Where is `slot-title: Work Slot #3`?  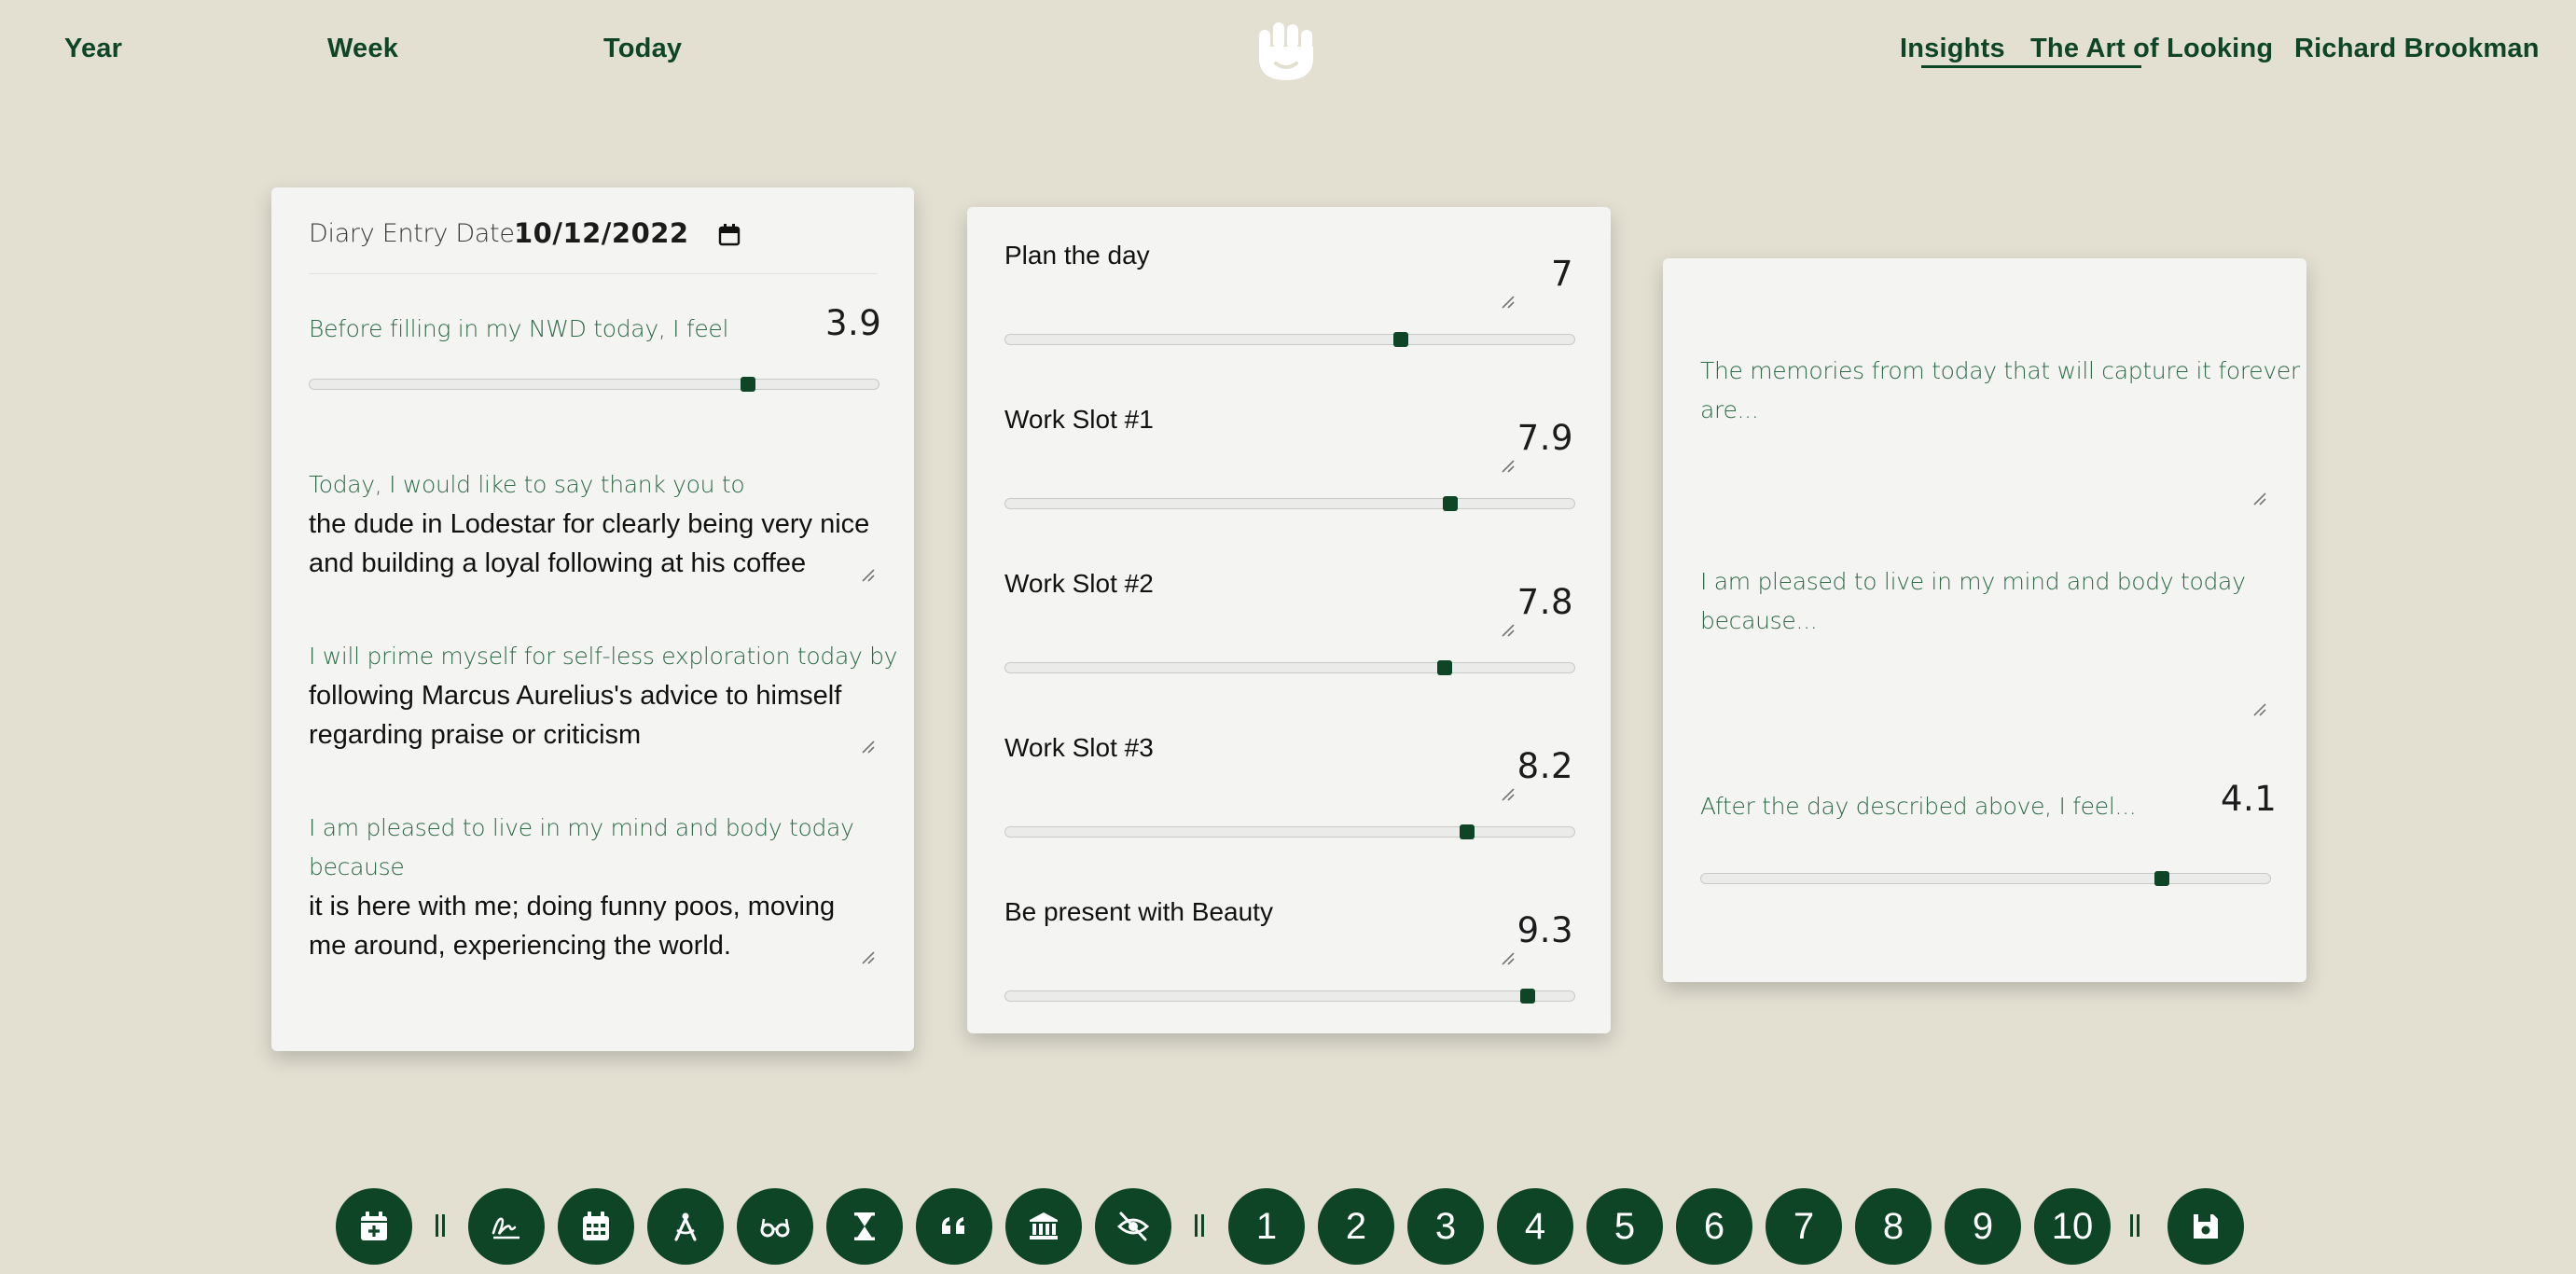 slot-title: Work Slot #3 is located at coordinates (1079, 747).